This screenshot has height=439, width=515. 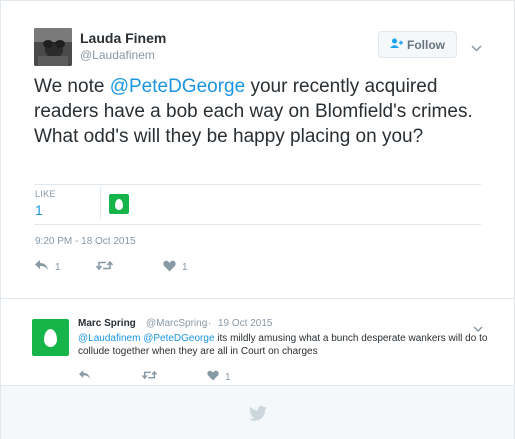 I want to click on author-handle: @Laudafinem, so click(x=117, y=55).